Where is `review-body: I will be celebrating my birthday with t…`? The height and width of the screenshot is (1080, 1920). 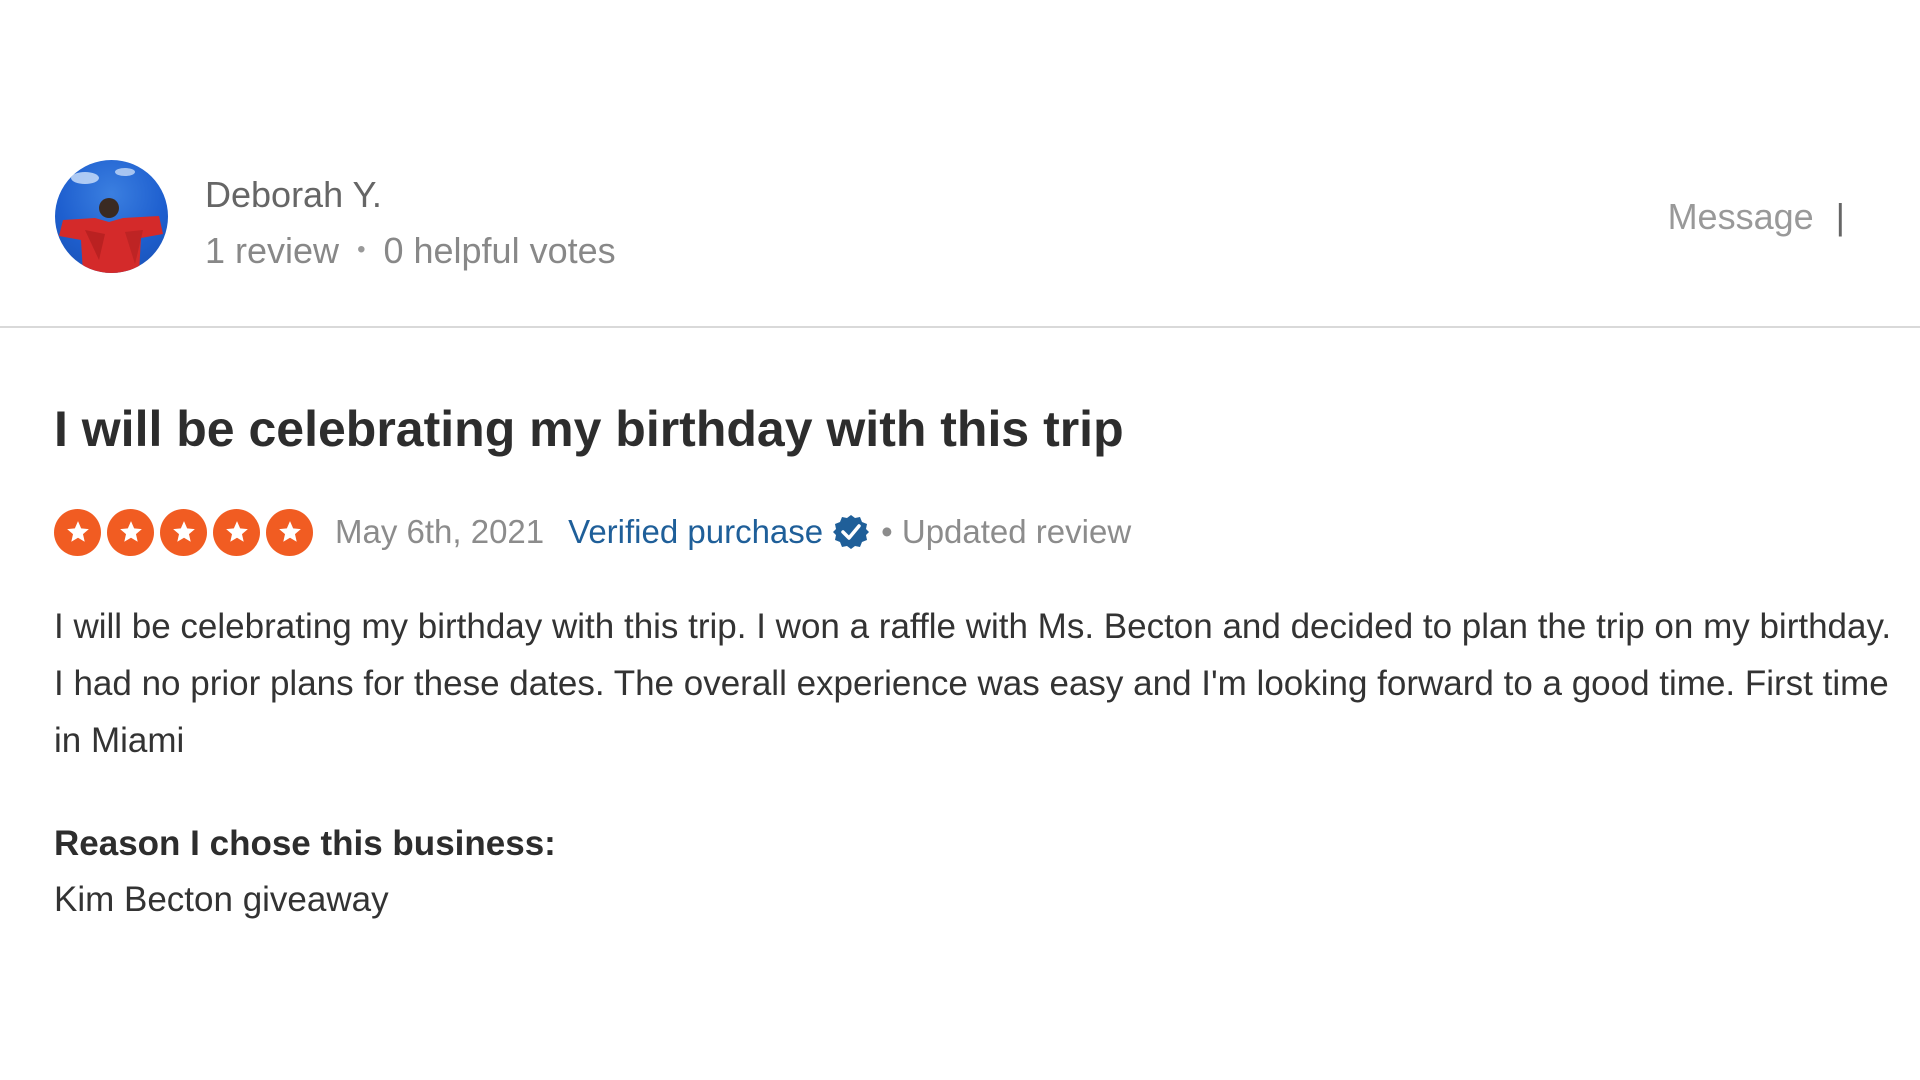 review-body: I will be celebrating my birthday with t… is located at coordinates (973, 683).